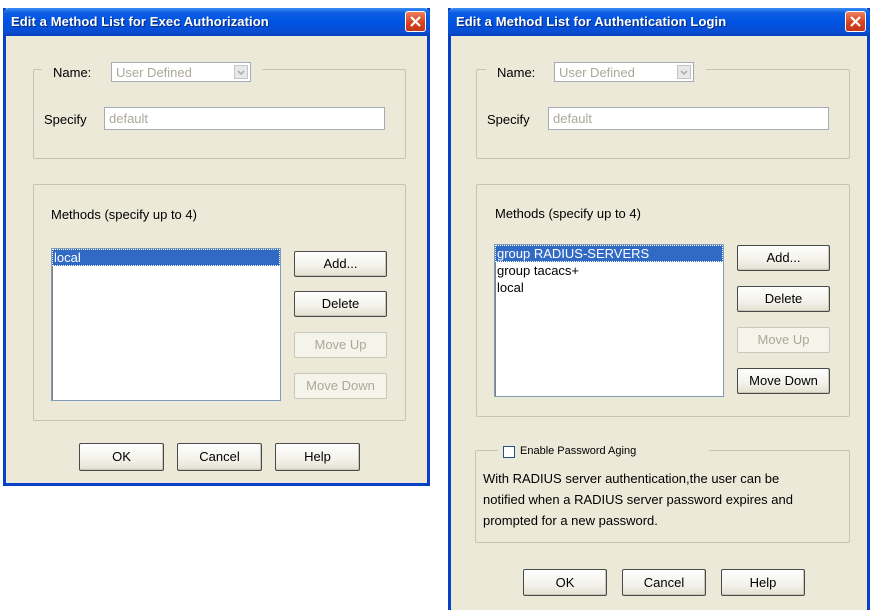 This screenshot has height=610, width=873. What do you see at coordinates (166, 324) in the screenshot?
I see `methods-listbox: local` at bounding box center [166, 324].